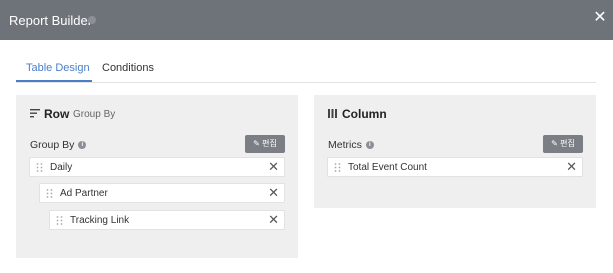 The height and width of the screenshot is (273, 613). What do you see at coordinates (600, 18) in the screenshot?
I see `close-icon: ✕` at bounding box center [600, 18].